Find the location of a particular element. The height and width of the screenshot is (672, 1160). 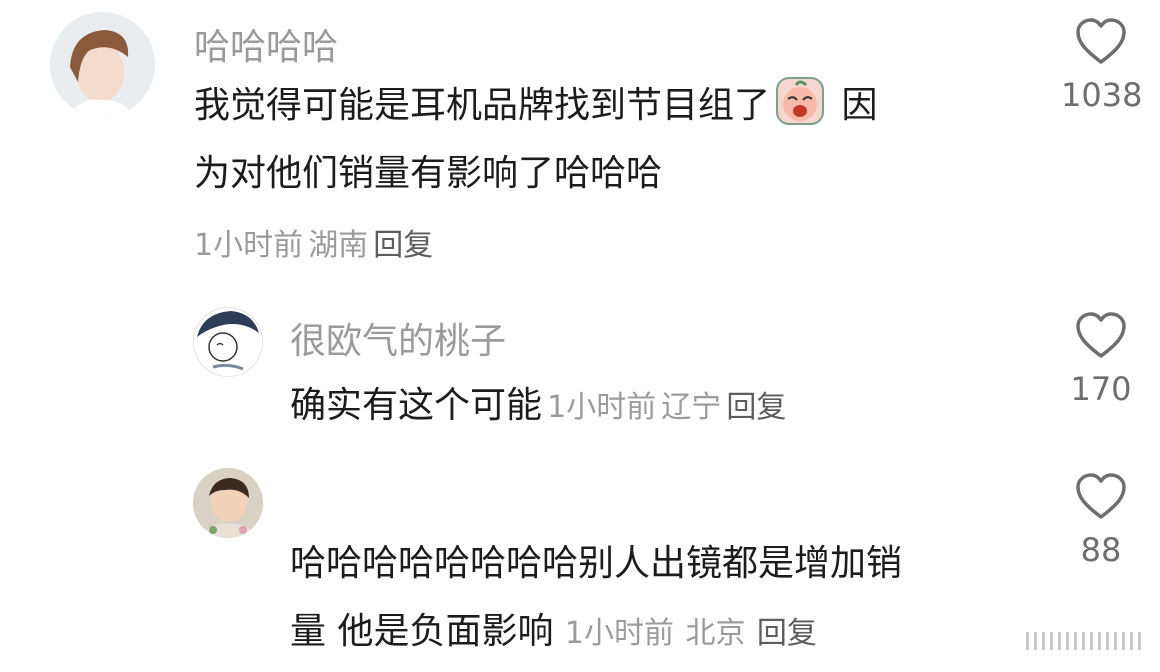

comment-line: 确实有这个可能 1小时前 辽宁 回复 is located at coordinates (538, 402).